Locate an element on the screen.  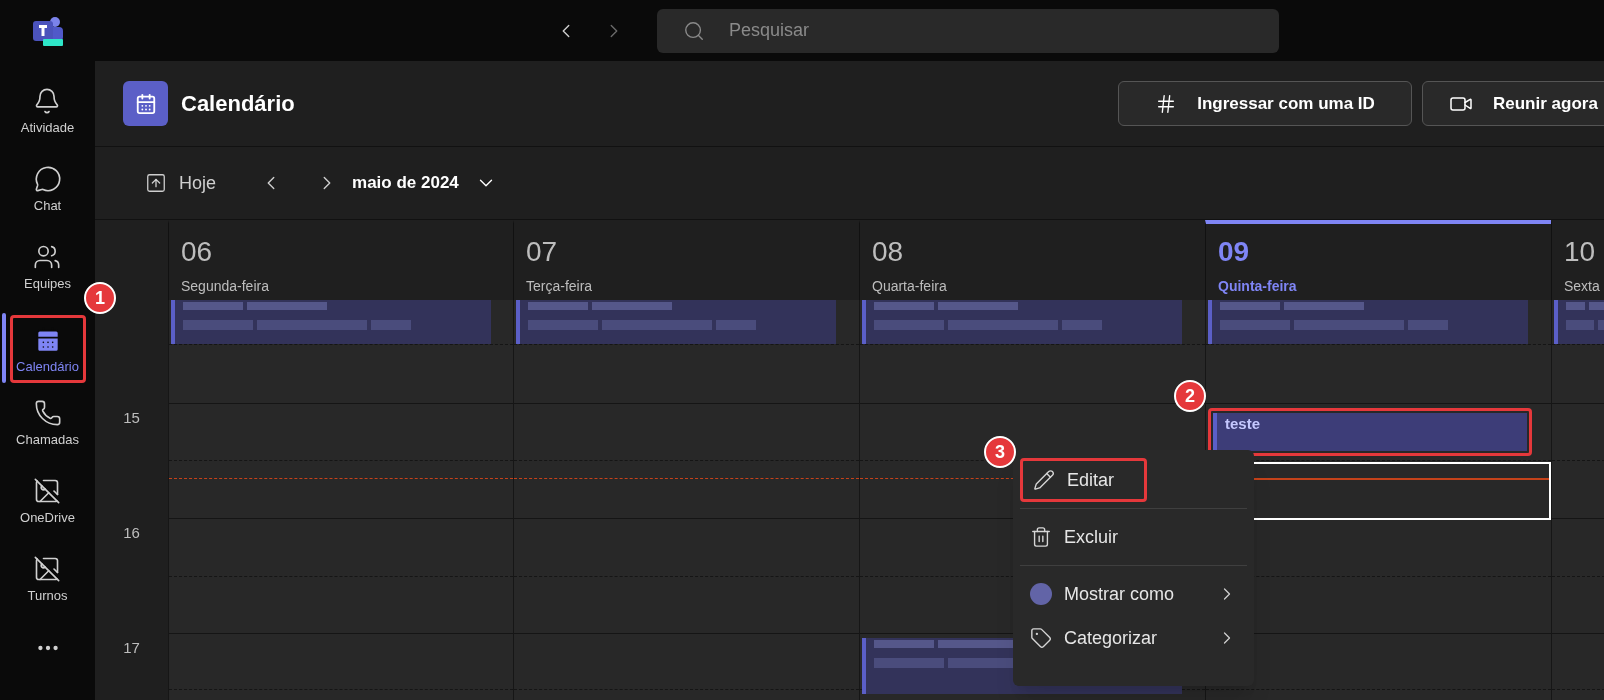
step-badge: 1 is located at coordinates (100, 298).